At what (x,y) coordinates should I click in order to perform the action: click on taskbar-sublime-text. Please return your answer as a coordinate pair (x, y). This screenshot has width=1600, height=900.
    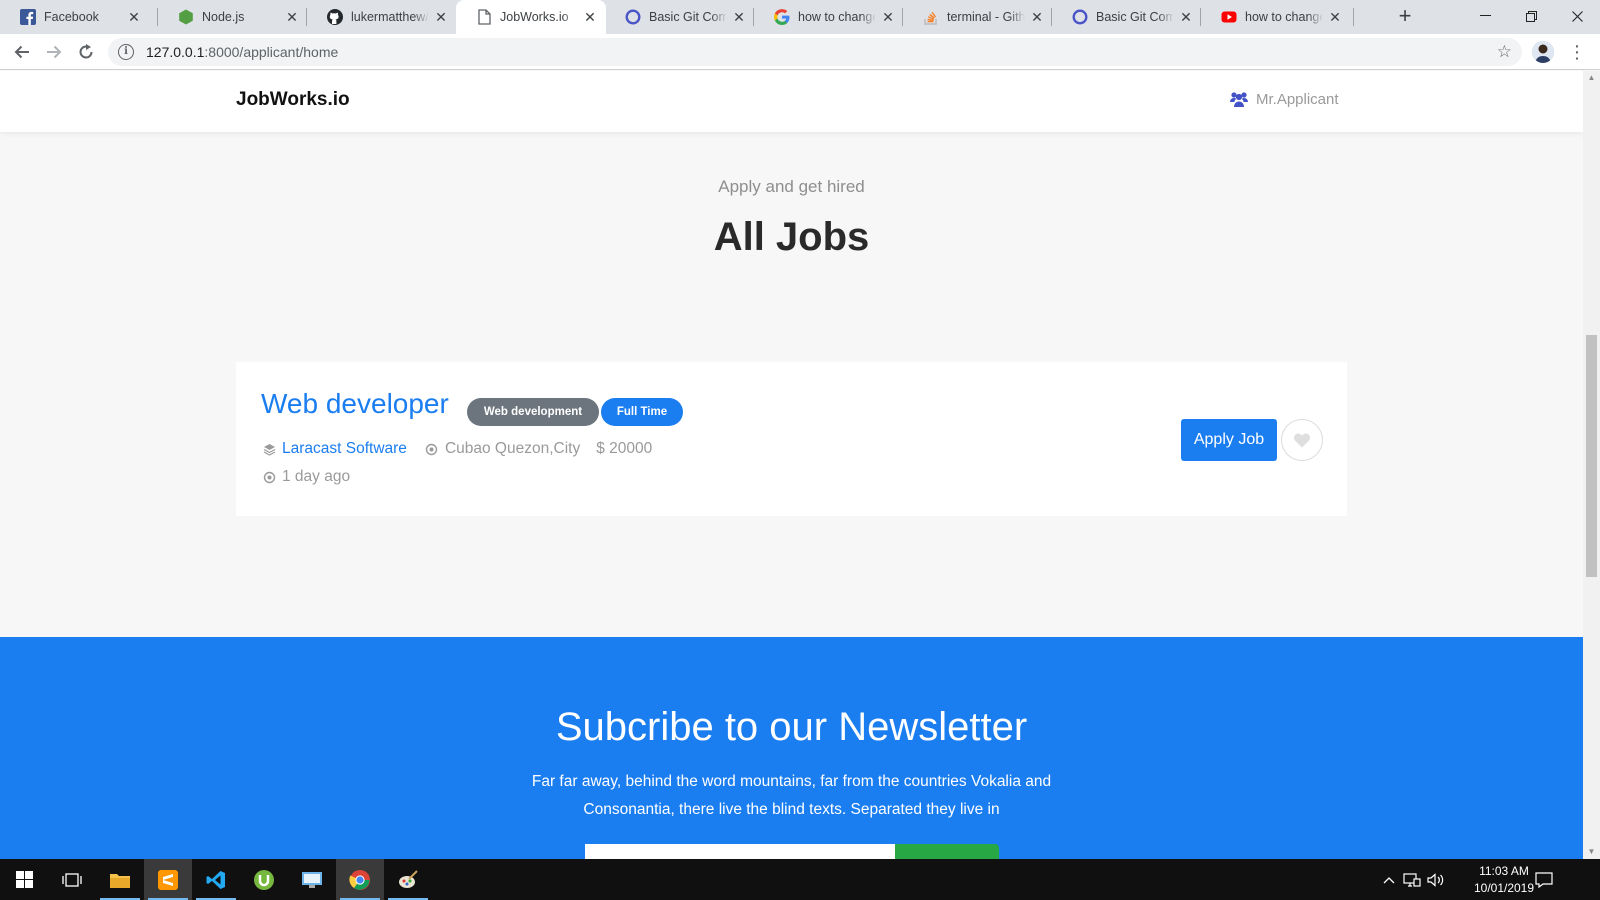
    Looking at the image, I should click on (168, 879).